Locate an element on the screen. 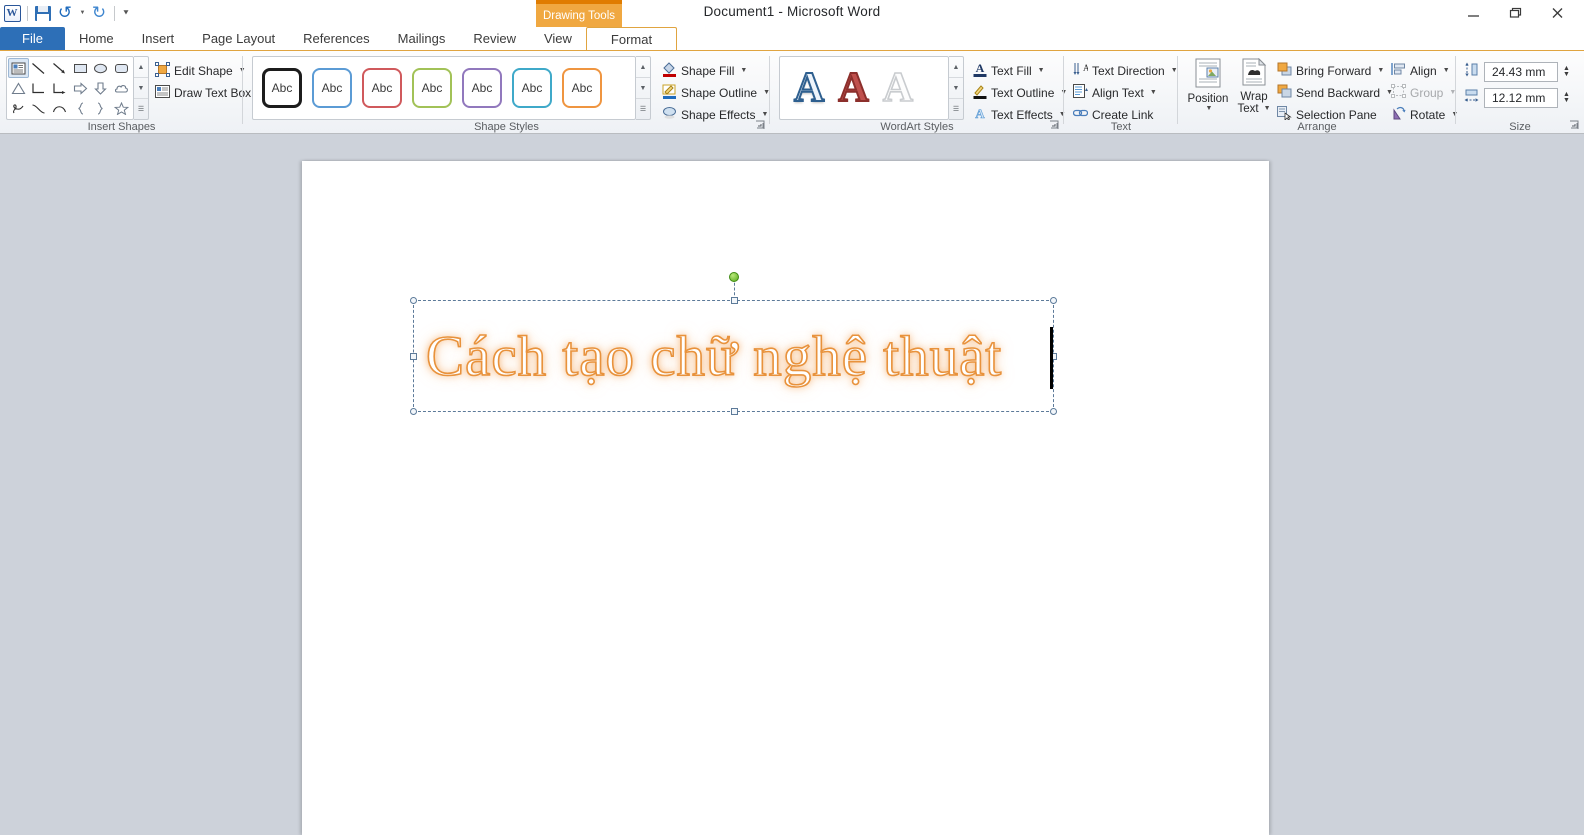  shape-elbow-arrow-connector-icon is located at coordinates (59, 88).